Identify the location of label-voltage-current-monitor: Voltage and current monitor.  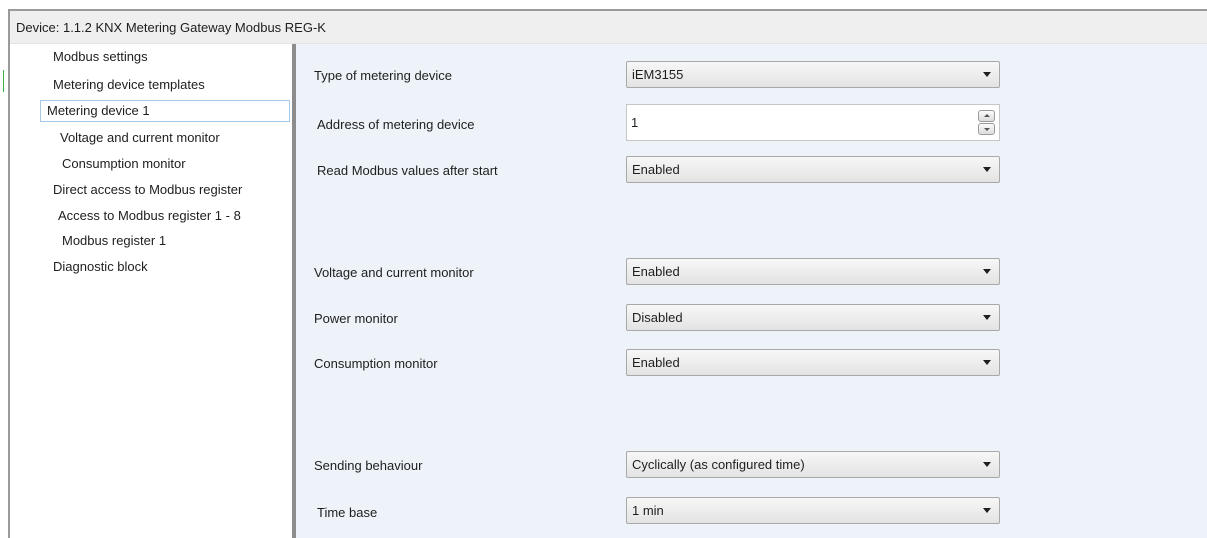
(394, 272).